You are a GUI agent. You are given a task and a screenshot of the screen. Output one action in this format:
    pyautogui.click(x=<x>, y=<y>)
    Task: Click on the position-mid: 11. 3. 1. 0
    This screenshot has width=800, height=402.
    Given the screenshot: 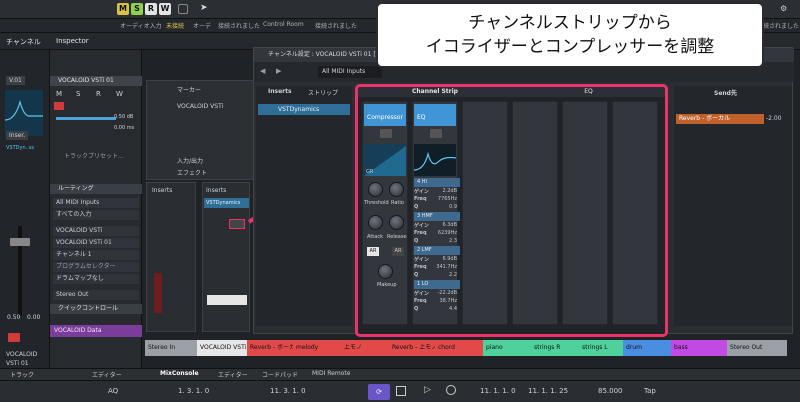 What is the action you would take?
    pyautogui.click(x=288, y=391)
    